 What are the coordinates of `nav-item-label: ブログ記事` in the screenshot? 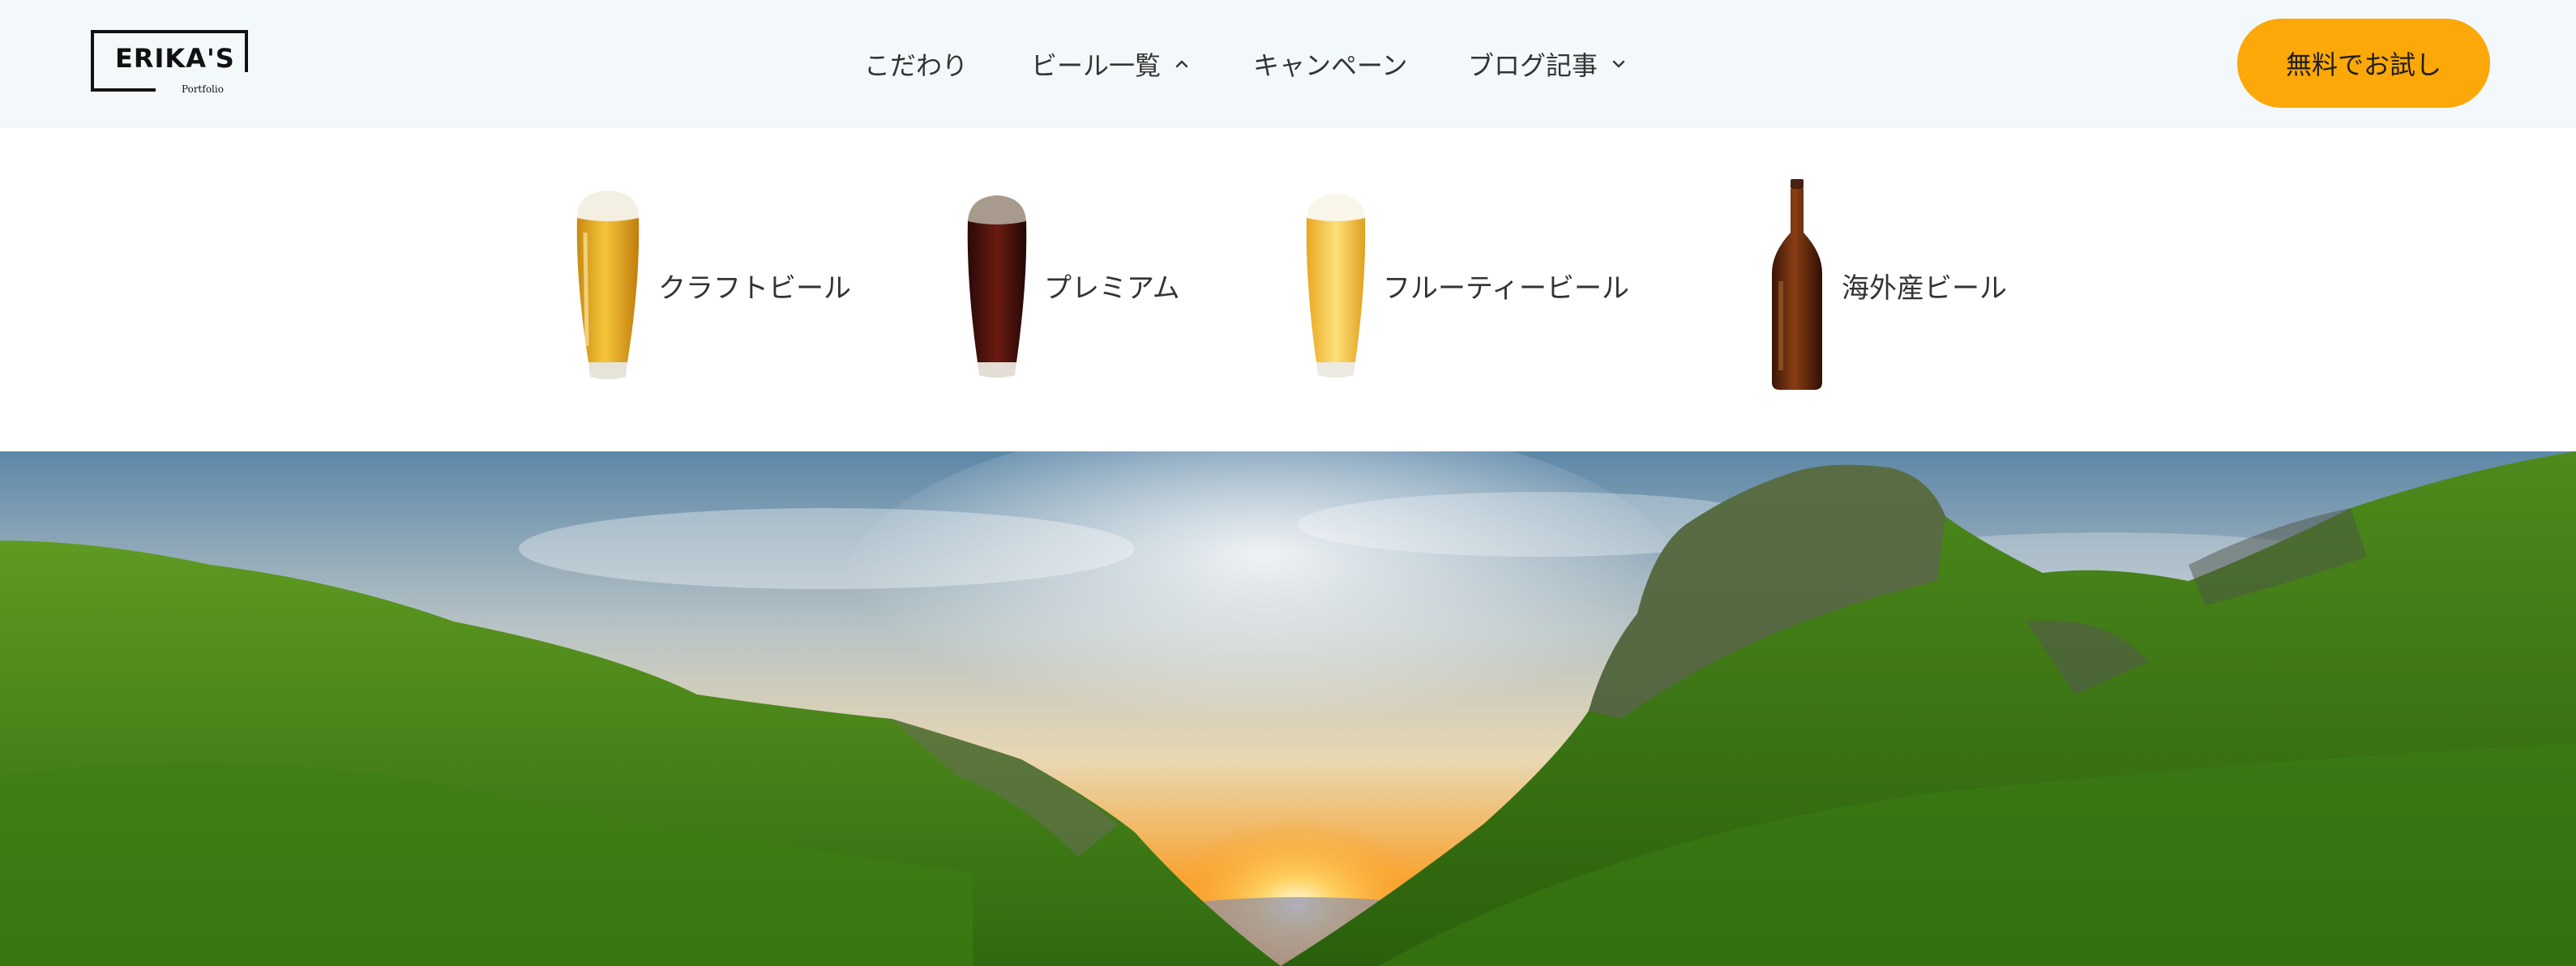 It's located at (1533, 65).